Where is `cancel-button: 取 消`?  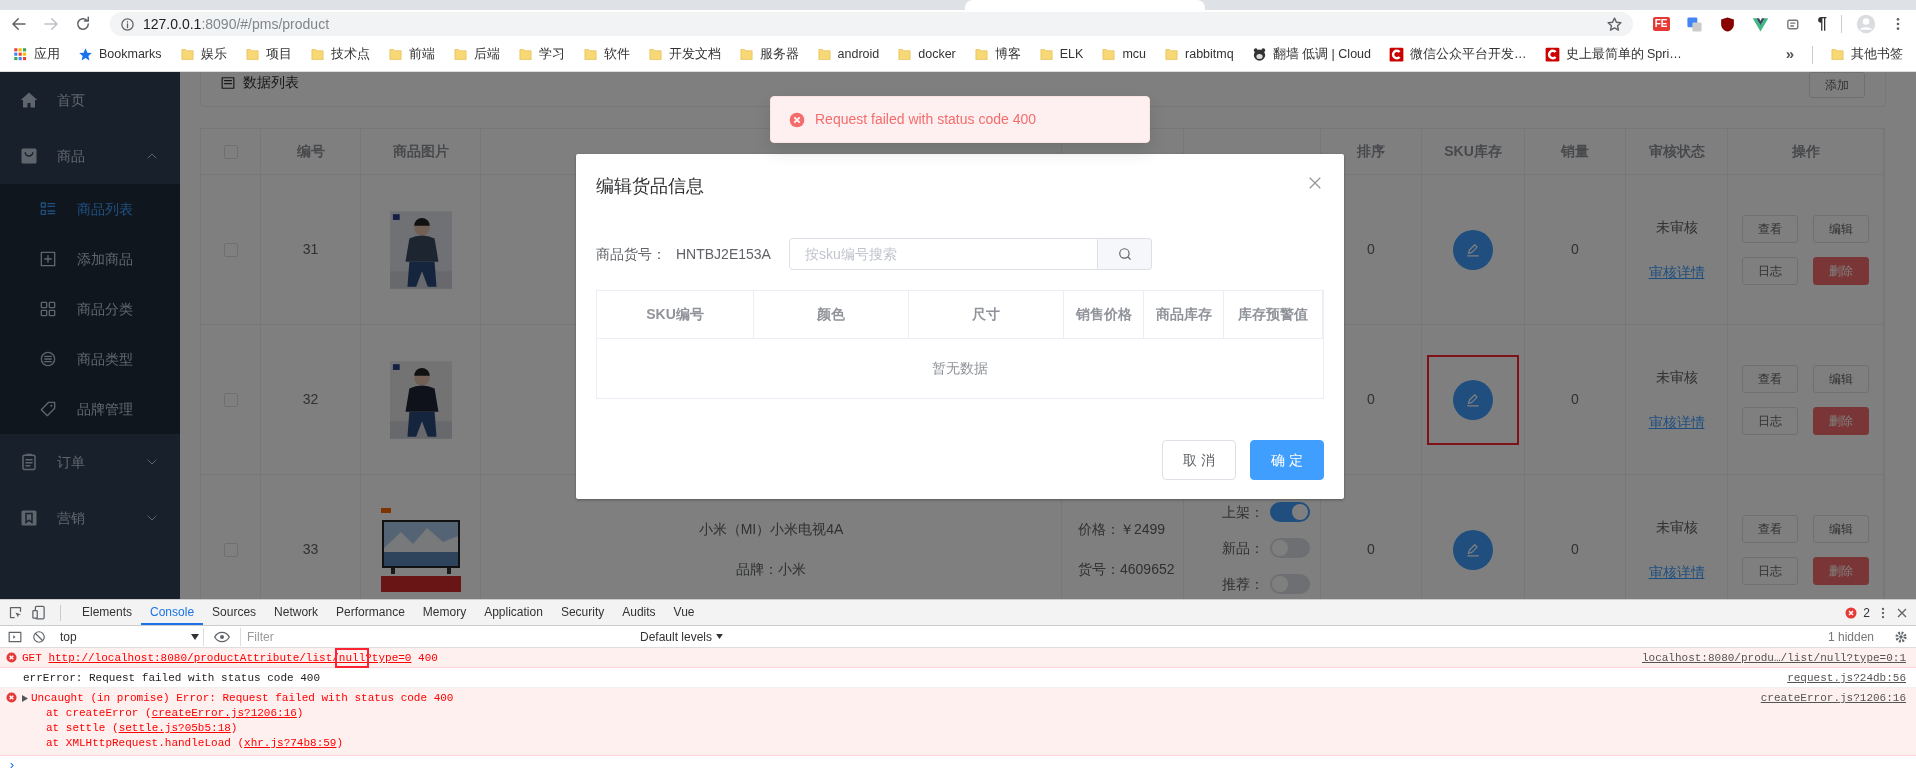
cancel-button: 取 消 is located at coordinates (1199, 460).